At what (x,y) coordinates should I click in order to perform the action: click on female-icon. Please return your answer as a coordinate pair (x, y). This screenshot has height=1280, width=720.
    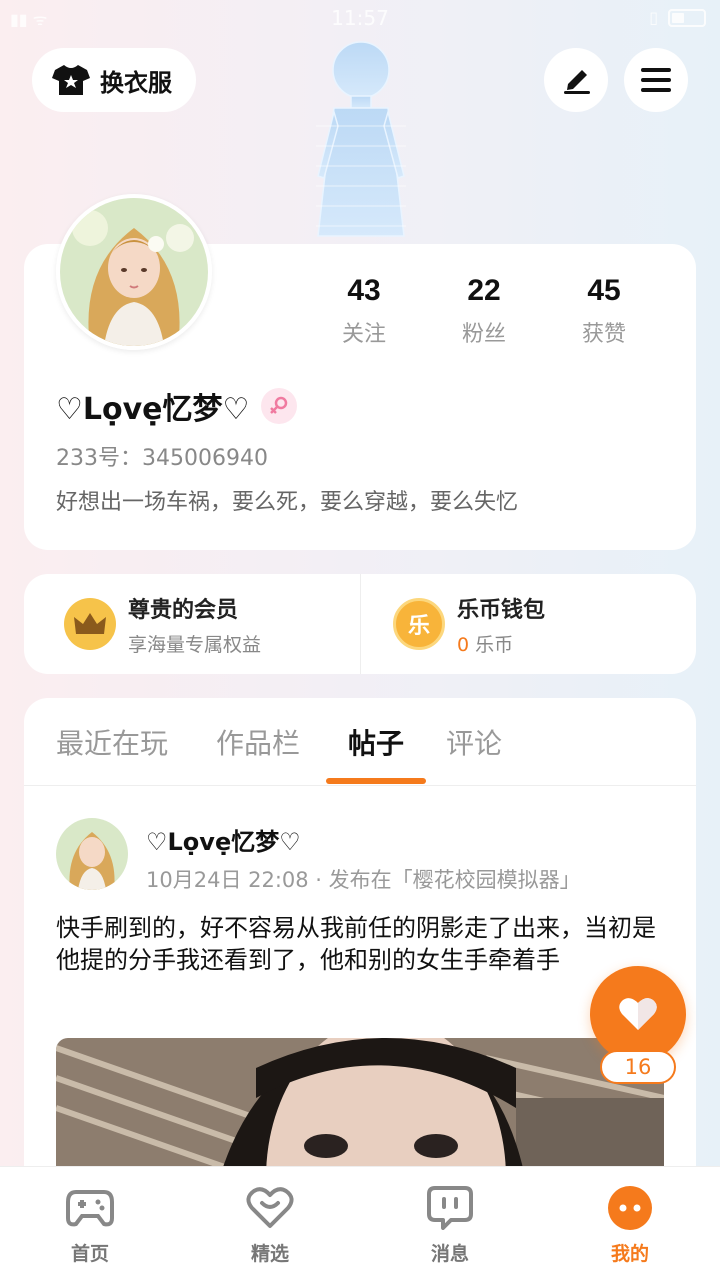
    Looking at the image, I should click on (279, 406).